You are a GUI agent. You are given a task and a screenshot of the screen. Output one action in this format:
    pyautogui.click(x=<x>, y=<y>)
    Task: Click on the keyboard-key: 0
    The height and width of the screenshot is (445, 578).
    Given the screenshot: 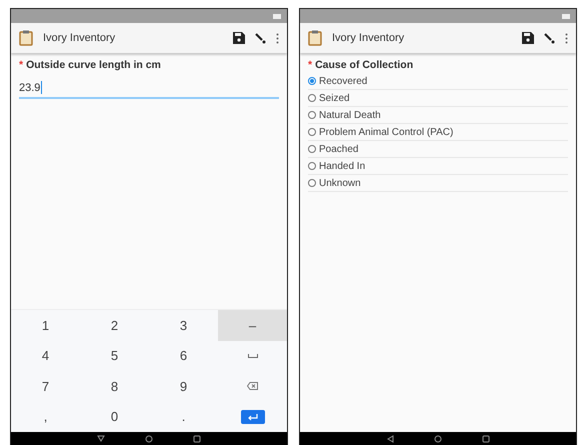 What is the action you would take?
    pyautogui.click(x=114, y=417)
    